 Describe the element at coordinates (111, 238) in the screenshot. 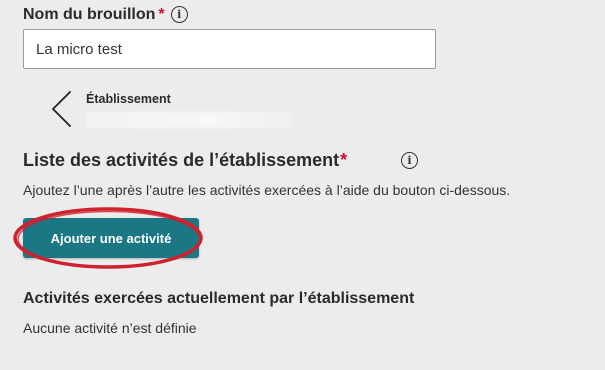

I see `add-activity-button: Ajouter une activité` at that location.